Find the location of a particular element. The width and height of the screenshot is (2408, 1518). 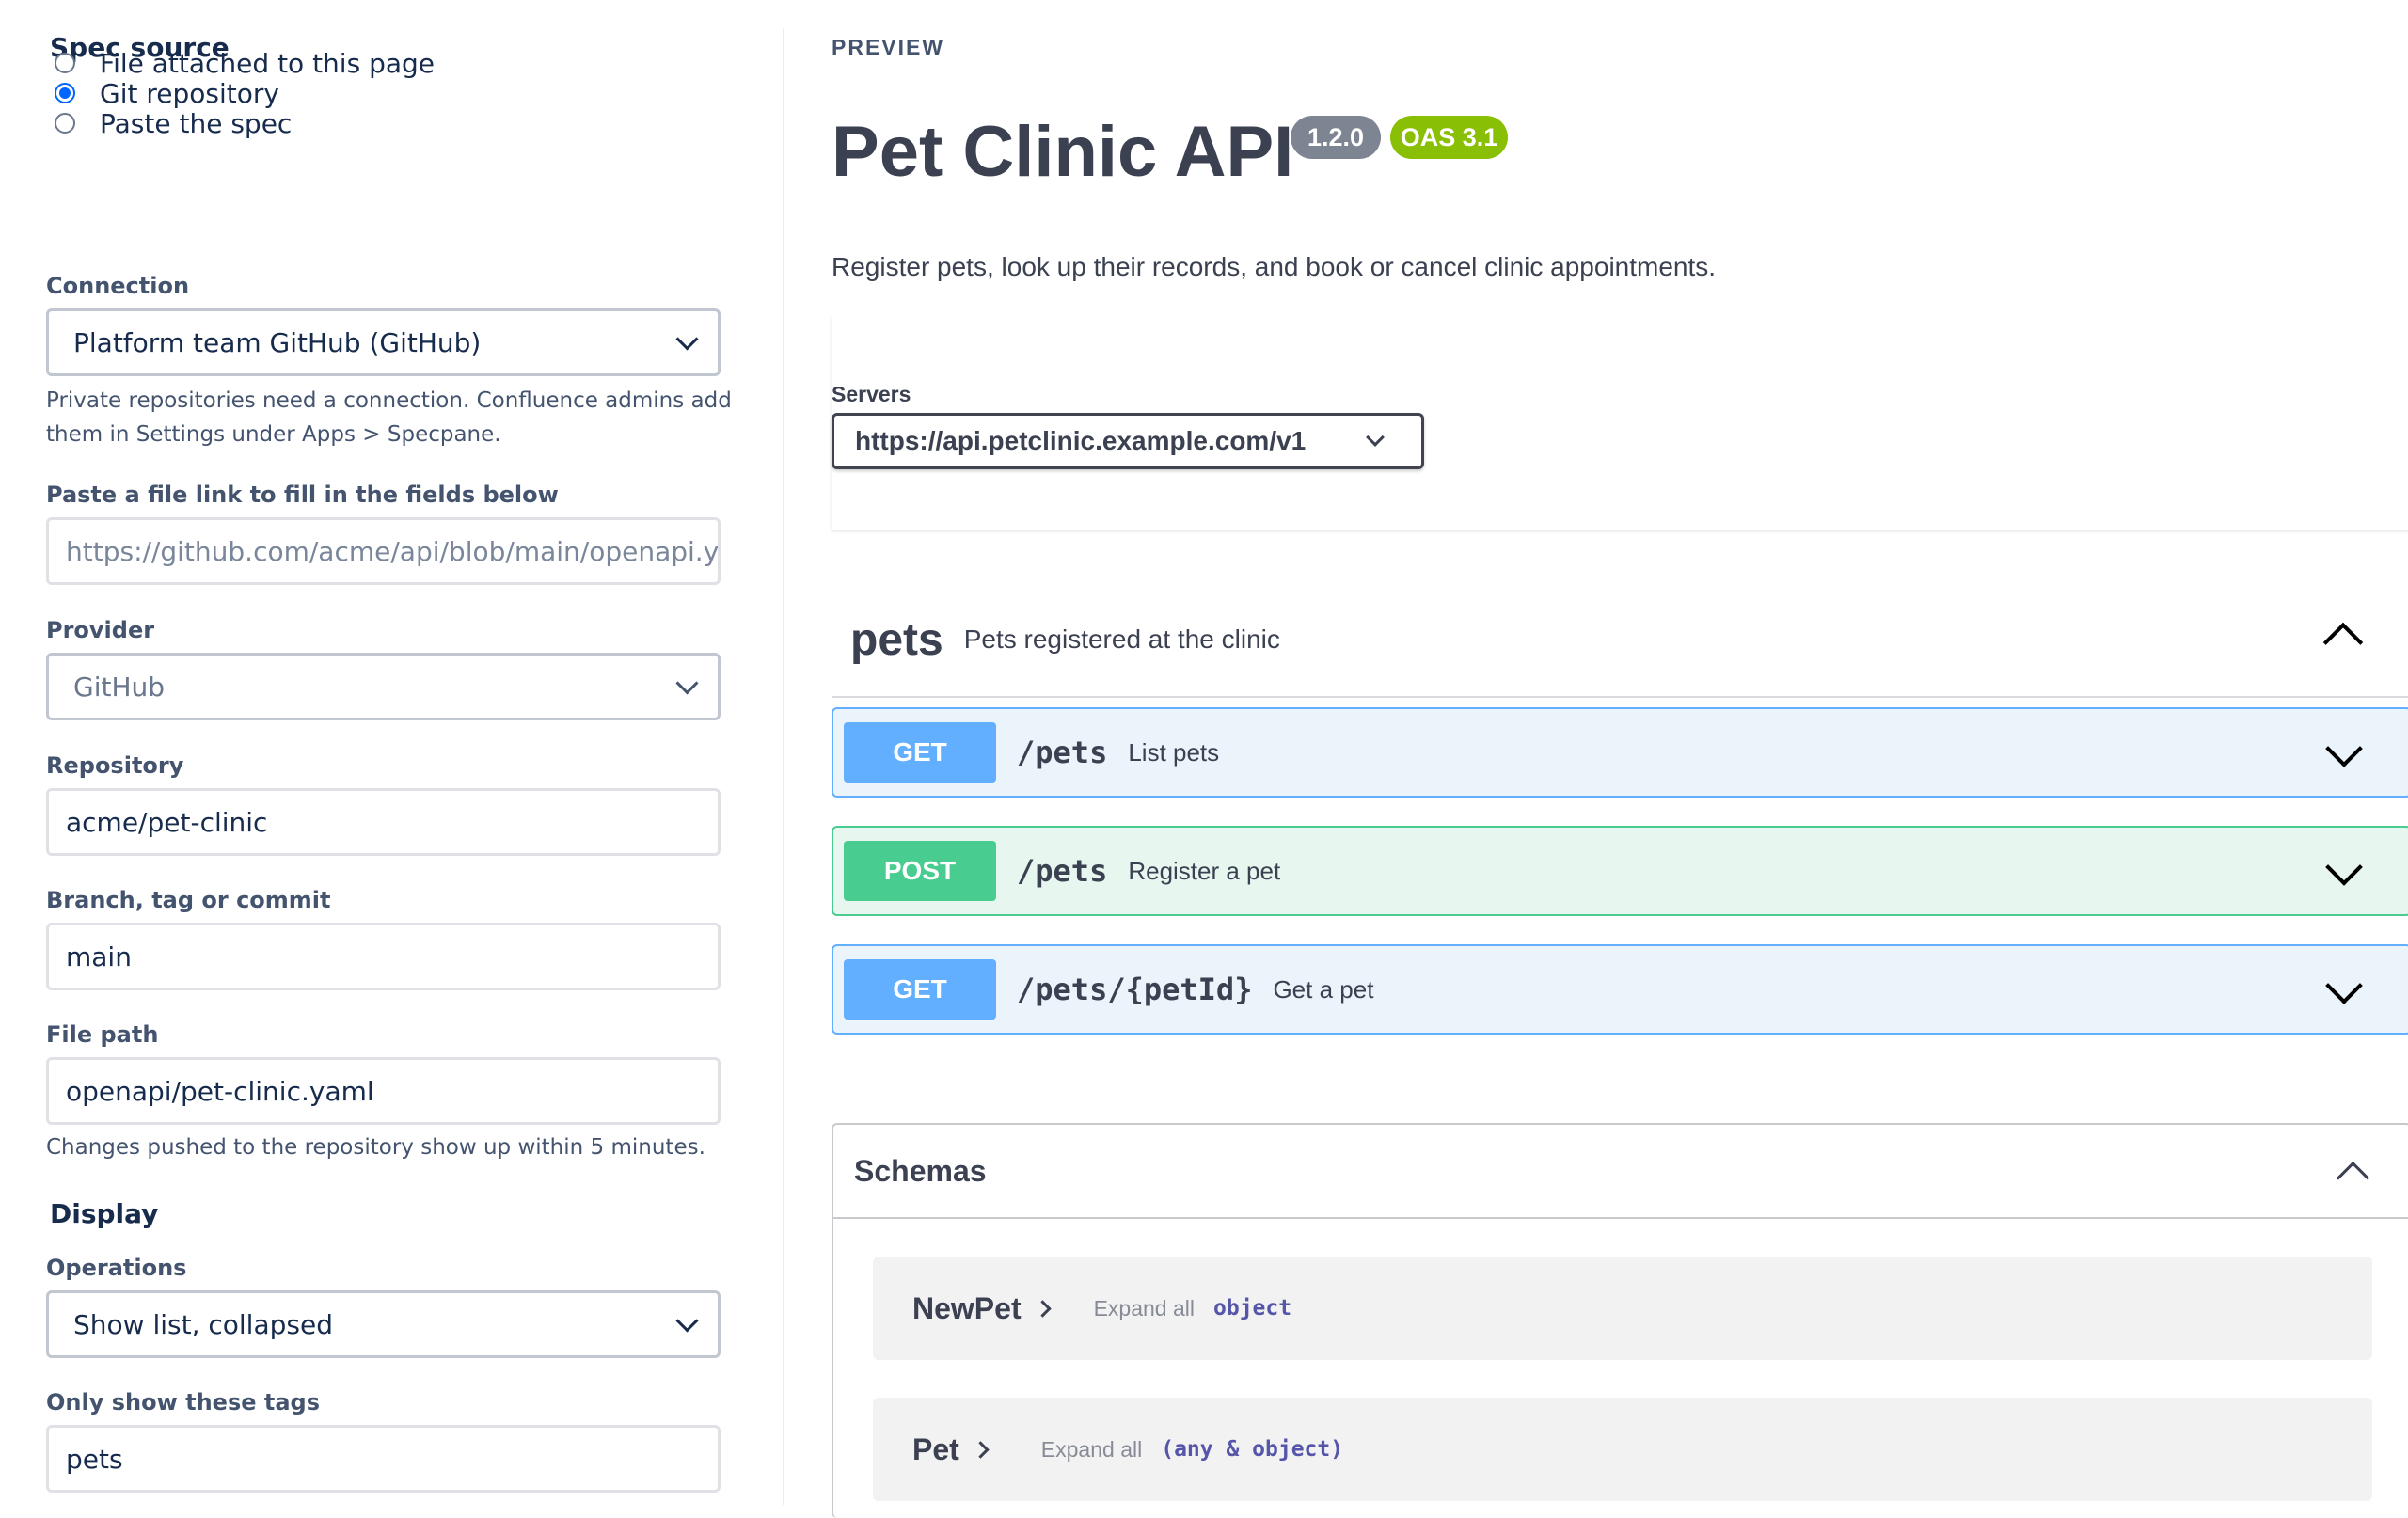

repository-label: Repository is located at coordinates (115, 766).